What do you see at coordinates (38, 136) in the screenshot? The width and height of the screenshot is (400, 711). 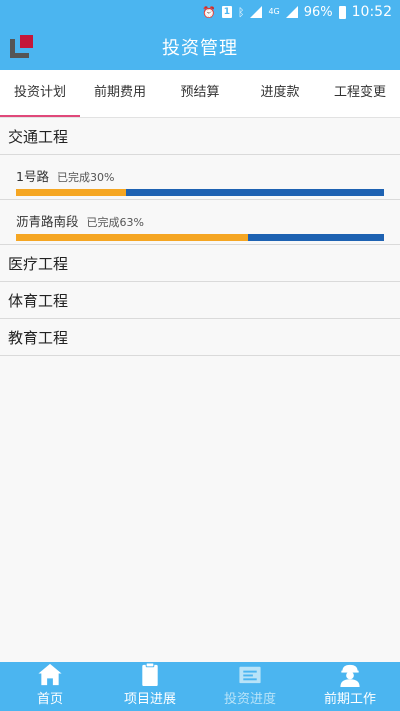 I see `category-label: 交通工程` at bounding box center [38, 136].